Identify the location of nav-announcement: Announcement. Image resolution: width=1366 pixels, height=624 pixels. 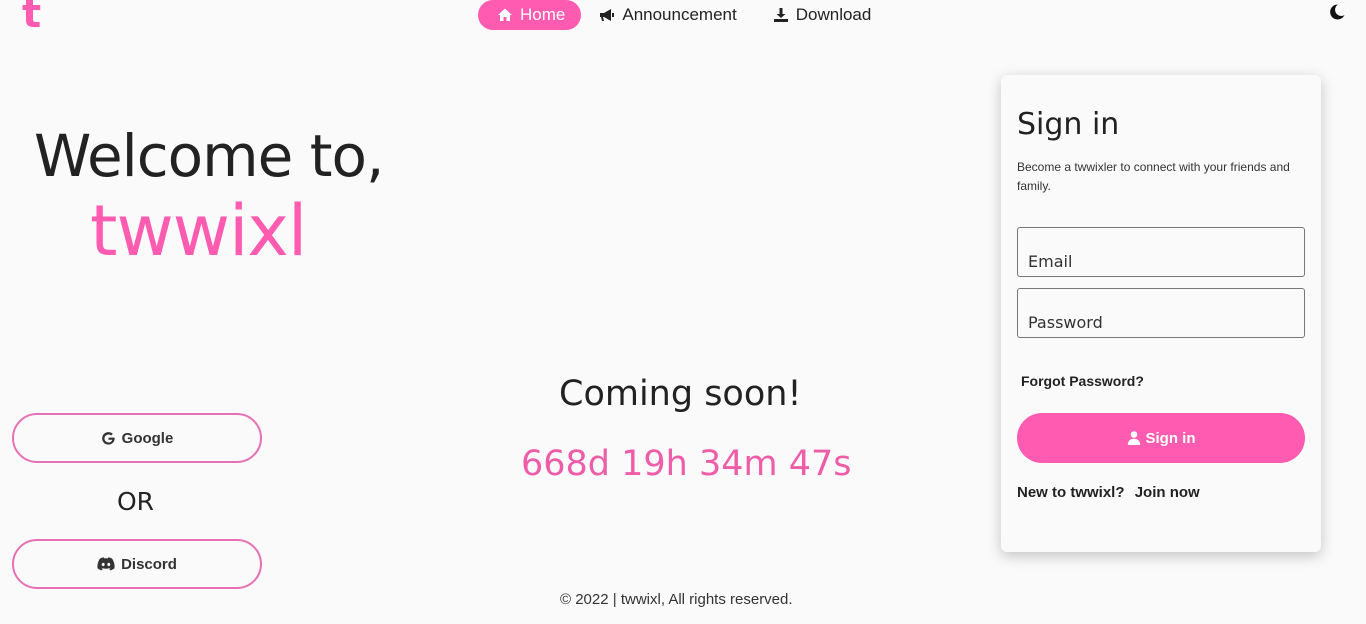
(667, 15).